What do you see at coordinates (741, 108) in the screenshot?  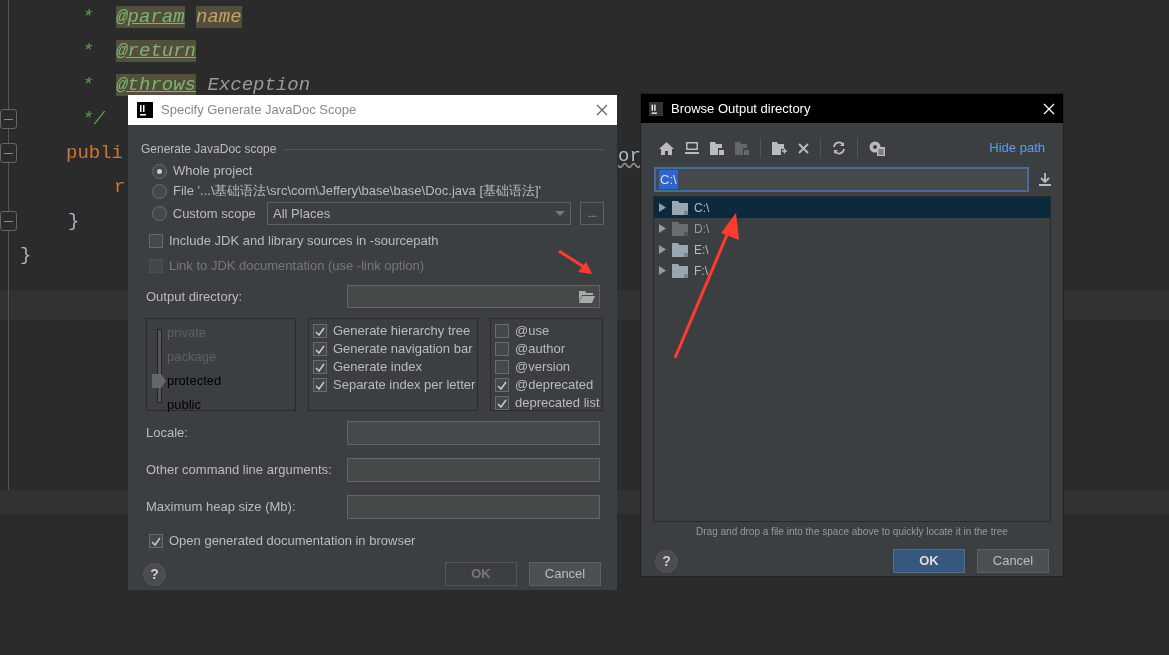 I see `dialog-title: Browse Output directory` at bounding box center [741, 108].